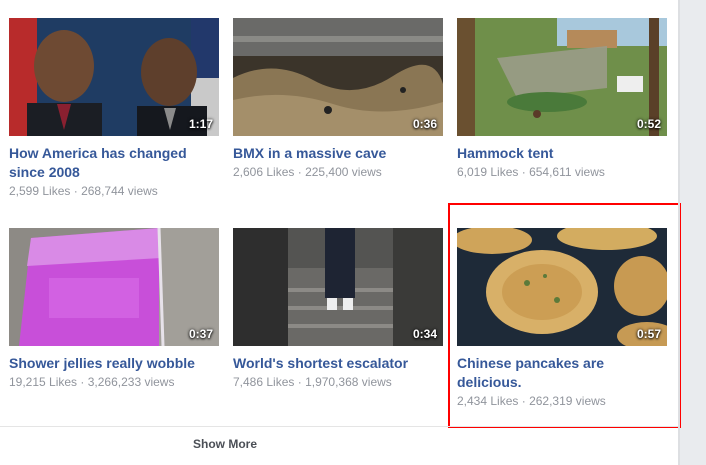 This screenshot has width=706, height=465. I want to click on video-duration: 1:17, so click(200, 124).